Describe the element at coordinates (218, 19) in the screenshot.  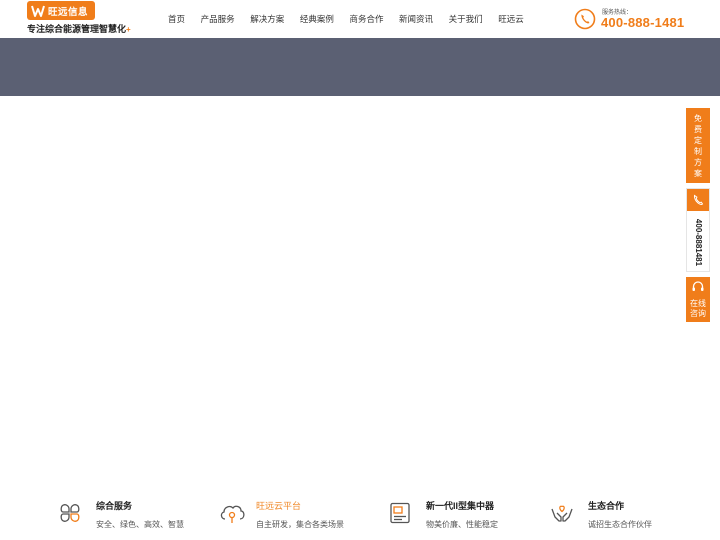
I see `nav-item-products: 产品服务` at that location.